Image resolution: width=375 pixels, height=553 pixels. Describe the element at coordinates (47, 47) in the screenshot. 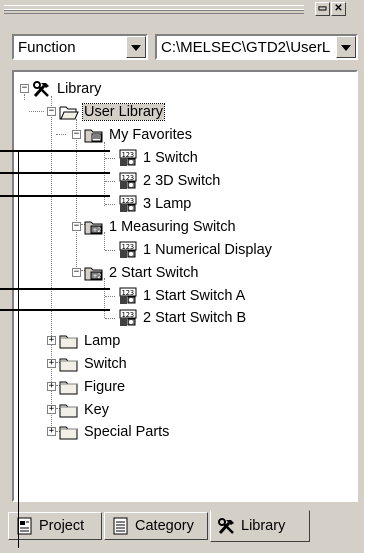

I see `mode-select-value: Function` at that location.